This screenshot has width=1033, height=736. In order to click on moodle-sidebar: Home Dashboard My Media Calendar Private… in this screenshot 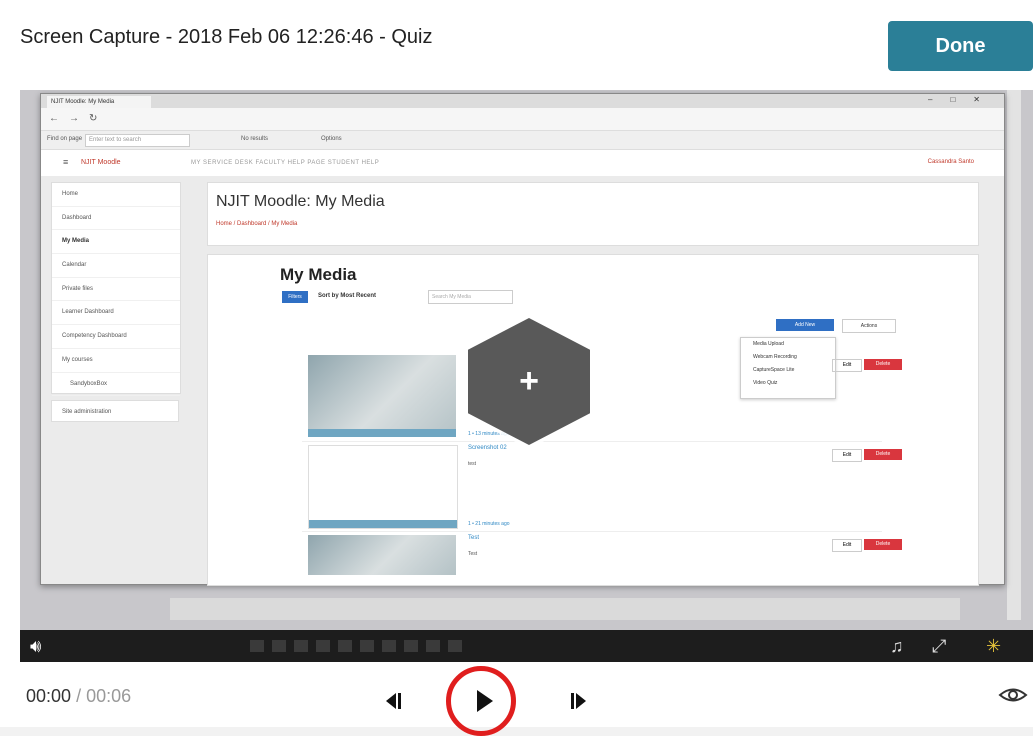, I will do `click(116, 289)`.